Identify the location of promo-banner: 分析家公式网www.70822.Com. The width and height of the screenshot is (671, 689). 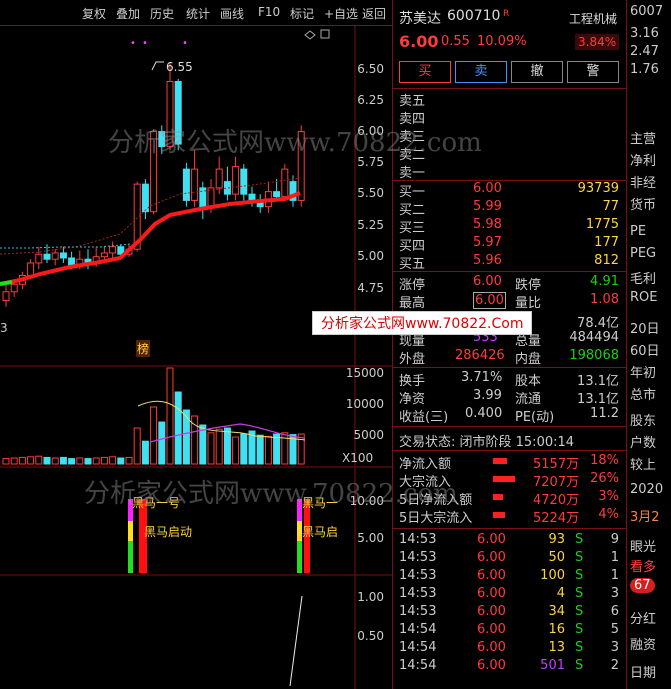
(422, 323).